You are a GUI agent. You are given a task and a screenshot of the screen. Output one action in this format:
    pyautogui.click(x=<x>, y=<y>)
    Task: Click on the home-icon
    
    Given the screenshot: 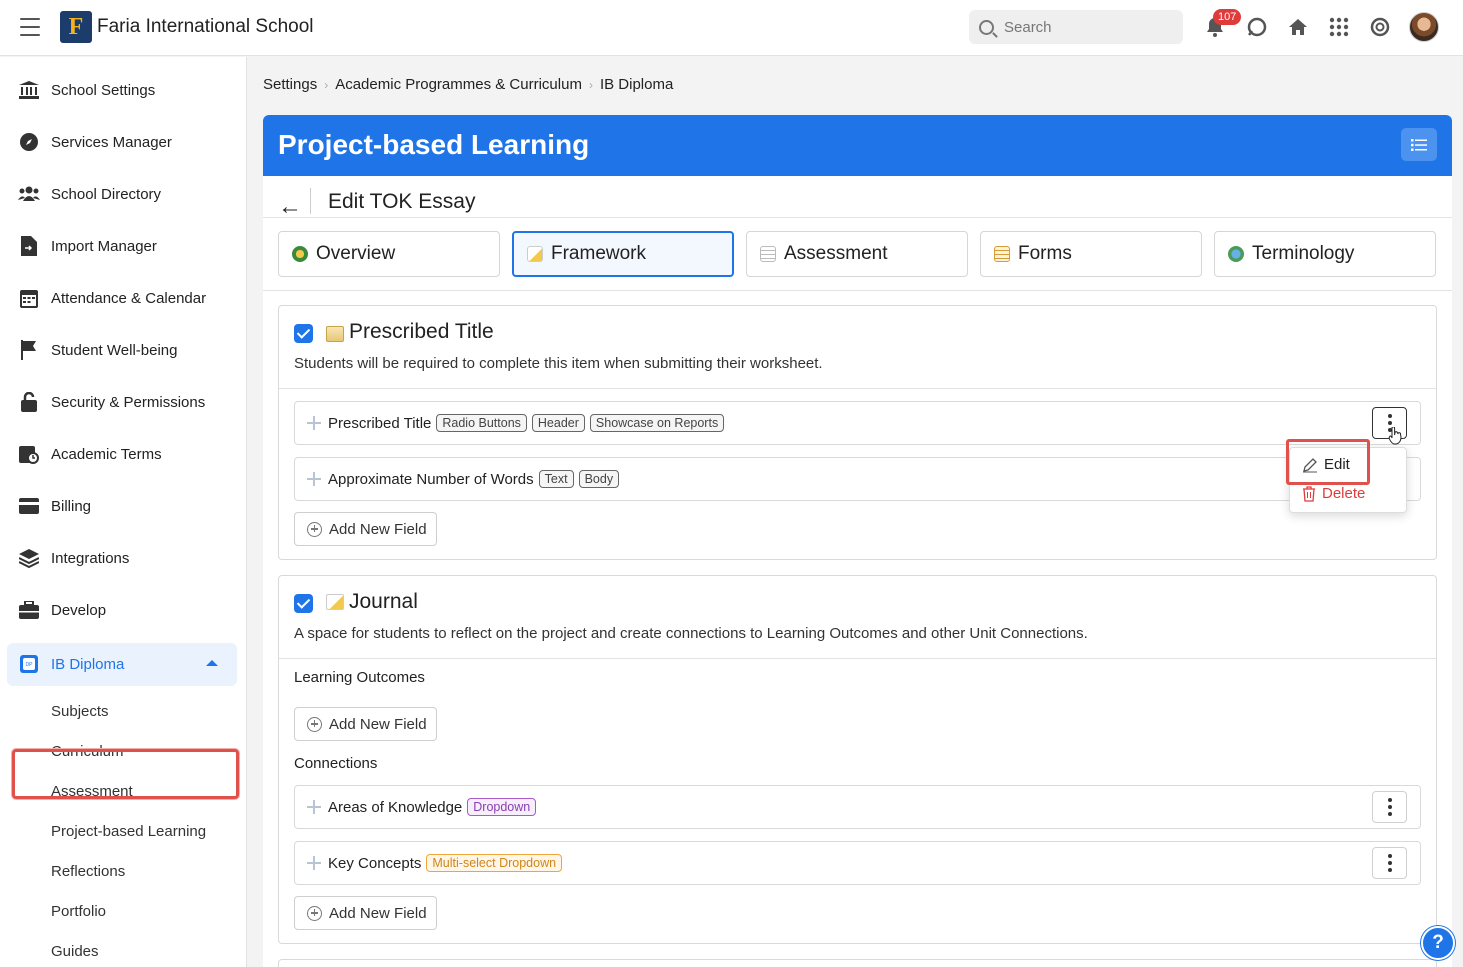 What is the action you would take?
    pyautogui.click(x=1298, y=27)
    